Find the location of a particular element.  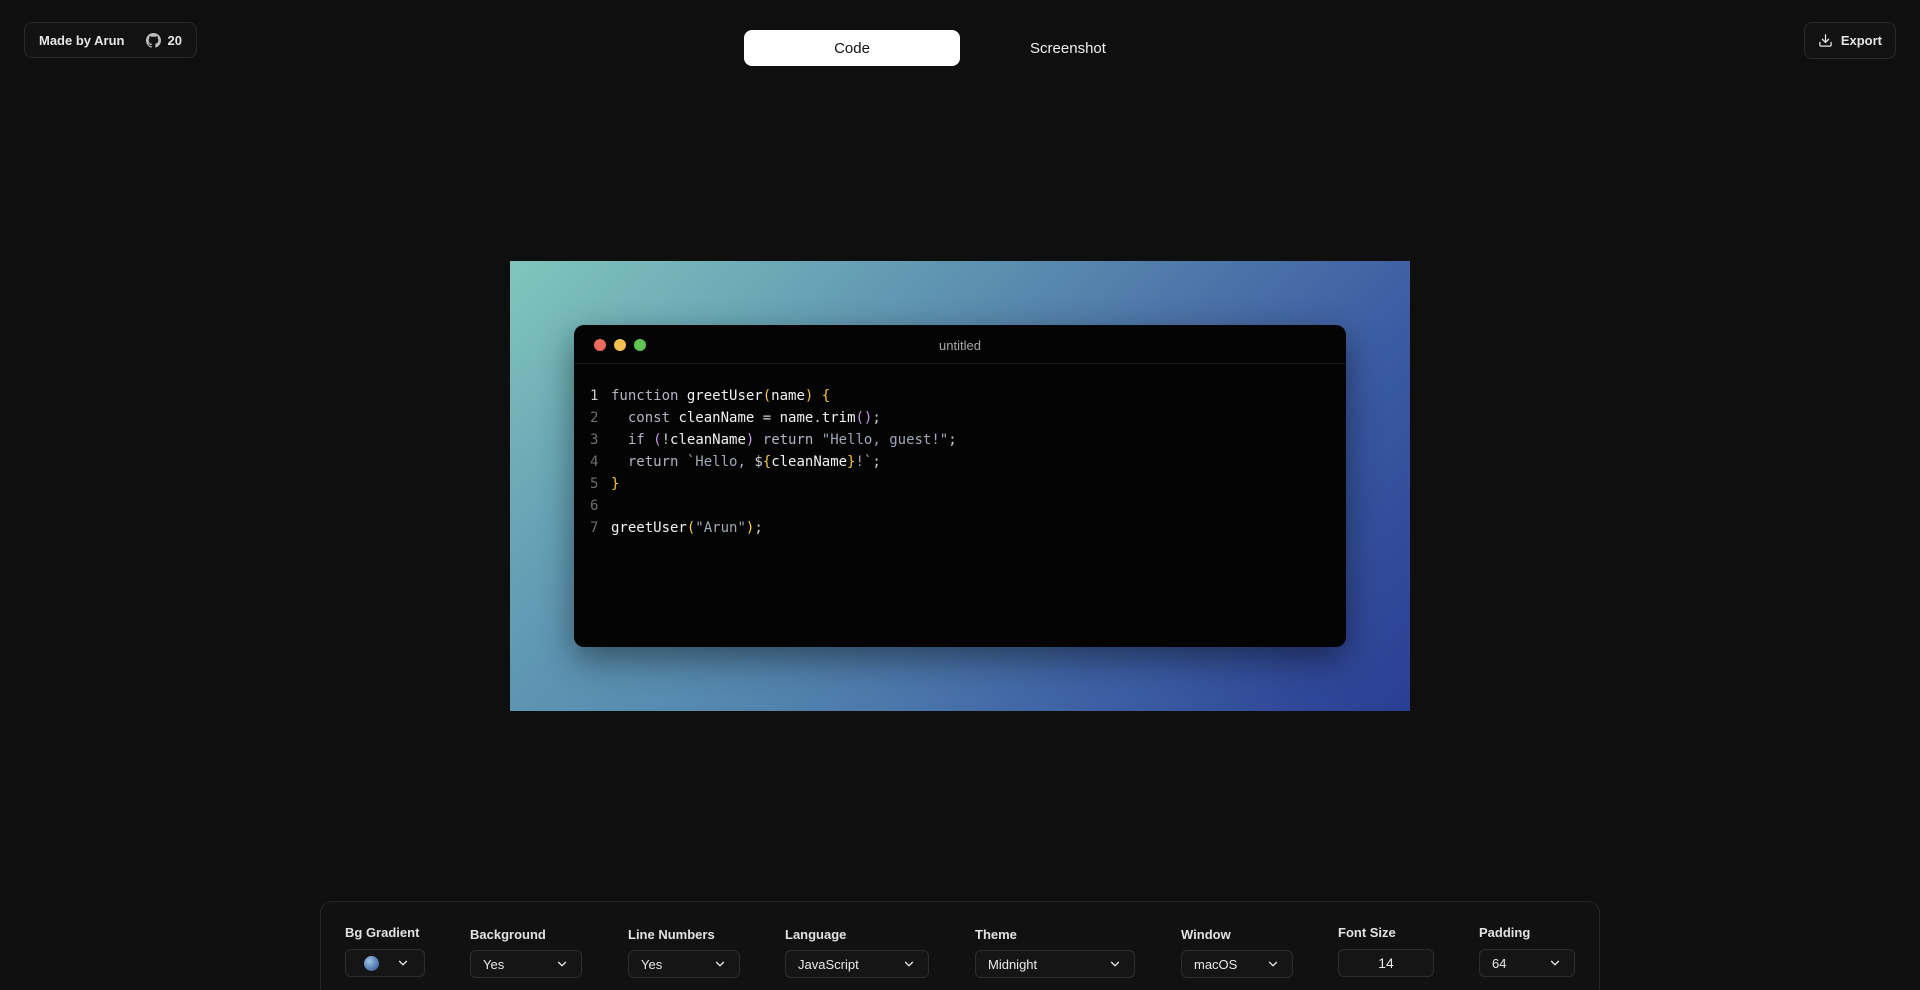

line-number: 5 is located at coordinates (594, 484).